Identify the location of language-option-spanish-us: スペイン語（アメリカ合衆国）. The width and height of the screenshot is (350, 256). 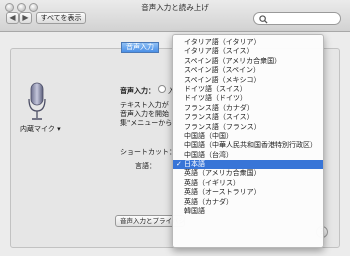
(248, 61).